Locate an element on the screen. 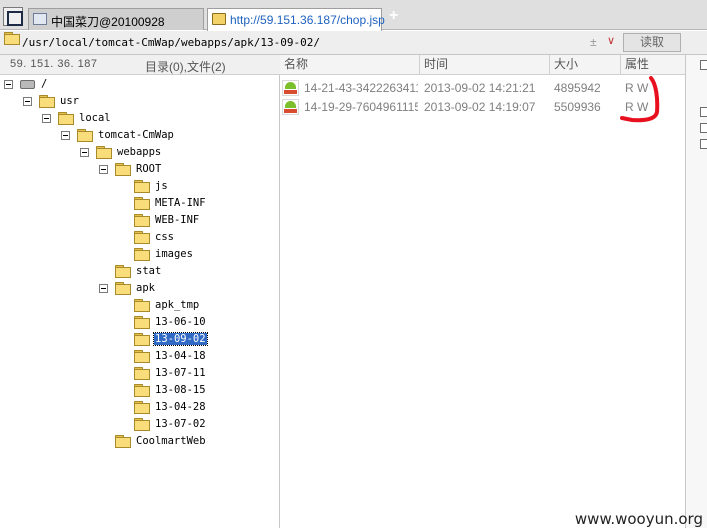  red-annotation-mark is located at coordinates (640, 99).